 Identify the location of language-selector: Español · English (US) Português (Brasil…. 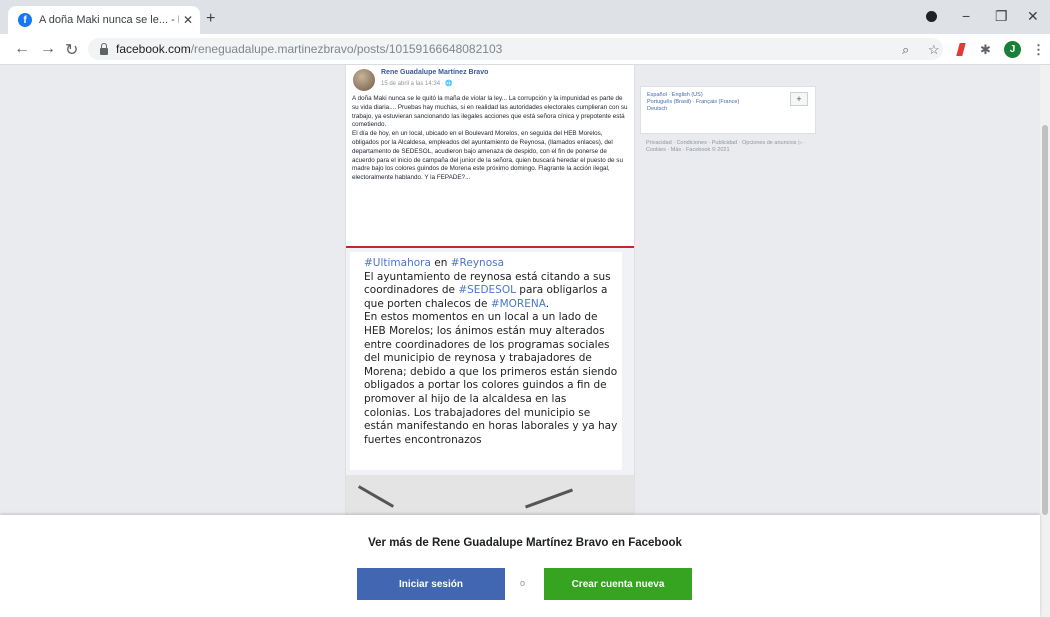
(728, 110).